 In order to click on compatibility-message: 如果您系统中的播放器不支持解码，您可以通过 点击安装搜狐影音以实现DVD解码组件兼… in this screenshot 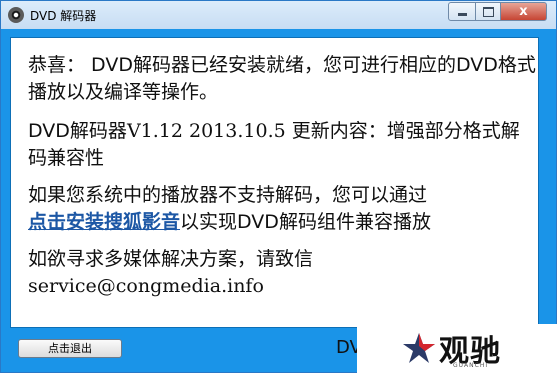, I will do `click(283, 209)`.